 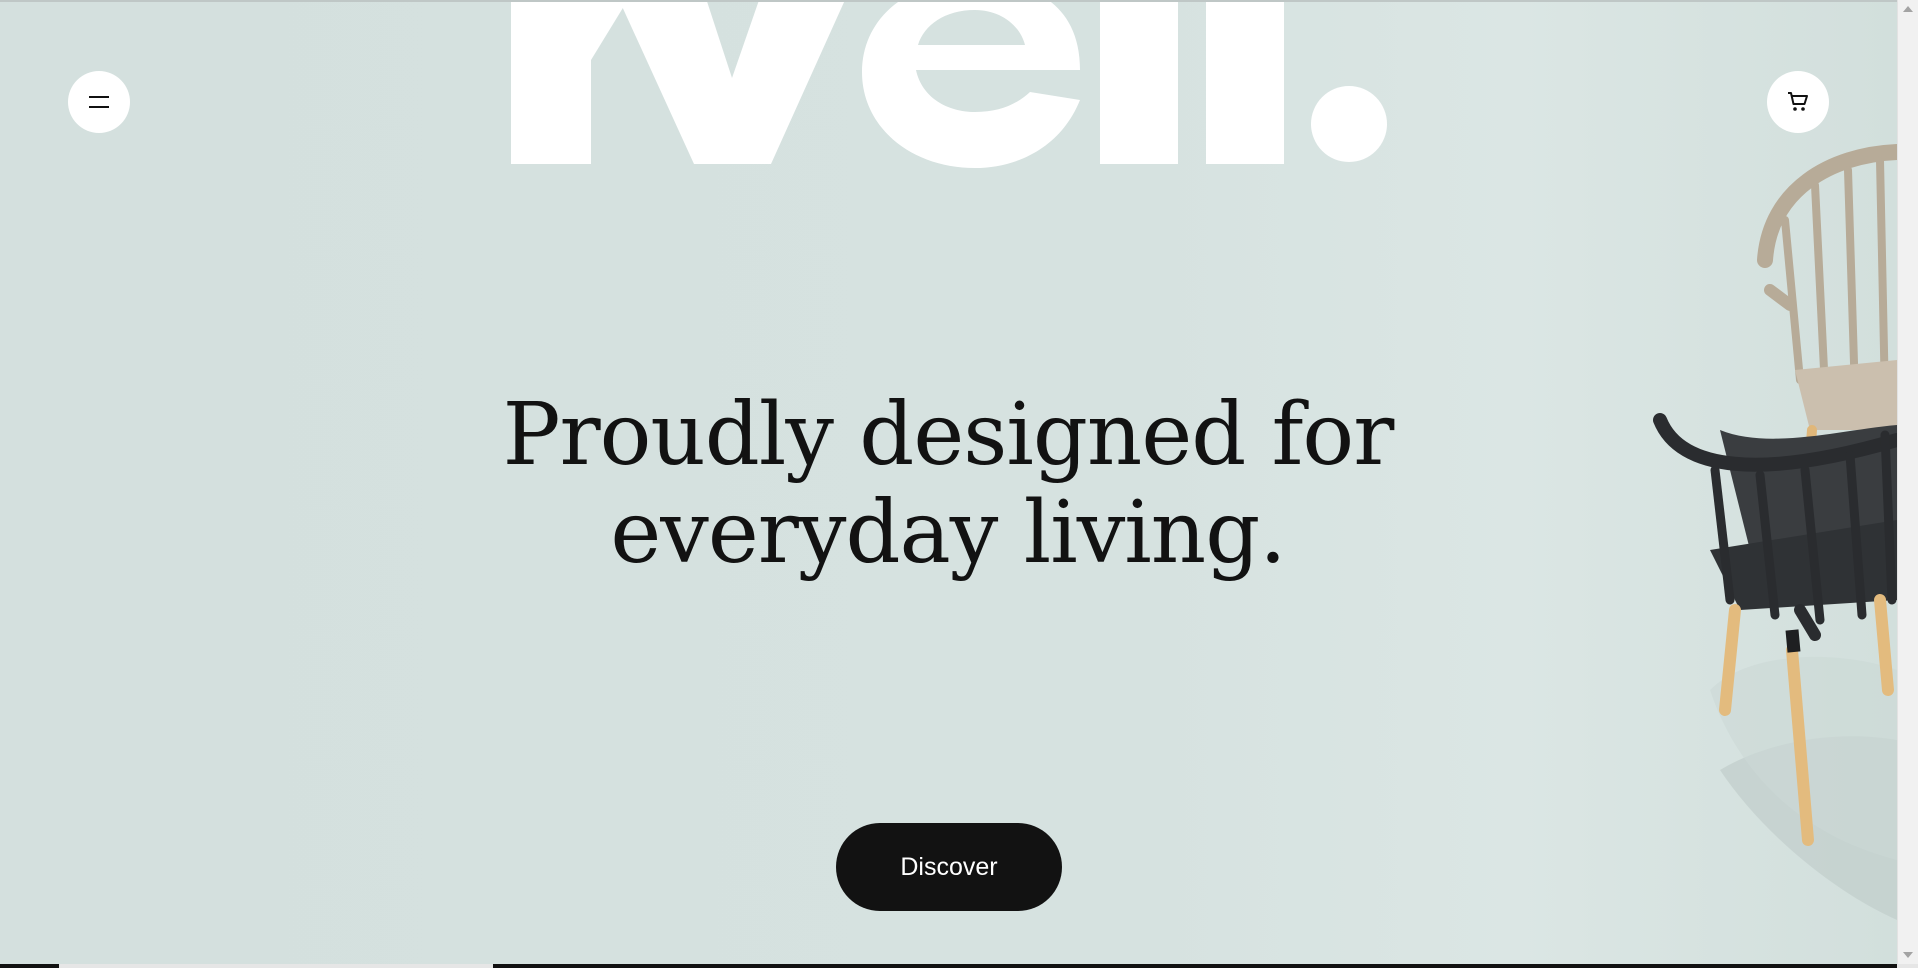 I want to click on hamburger-icon, so click(x=99, y=102).